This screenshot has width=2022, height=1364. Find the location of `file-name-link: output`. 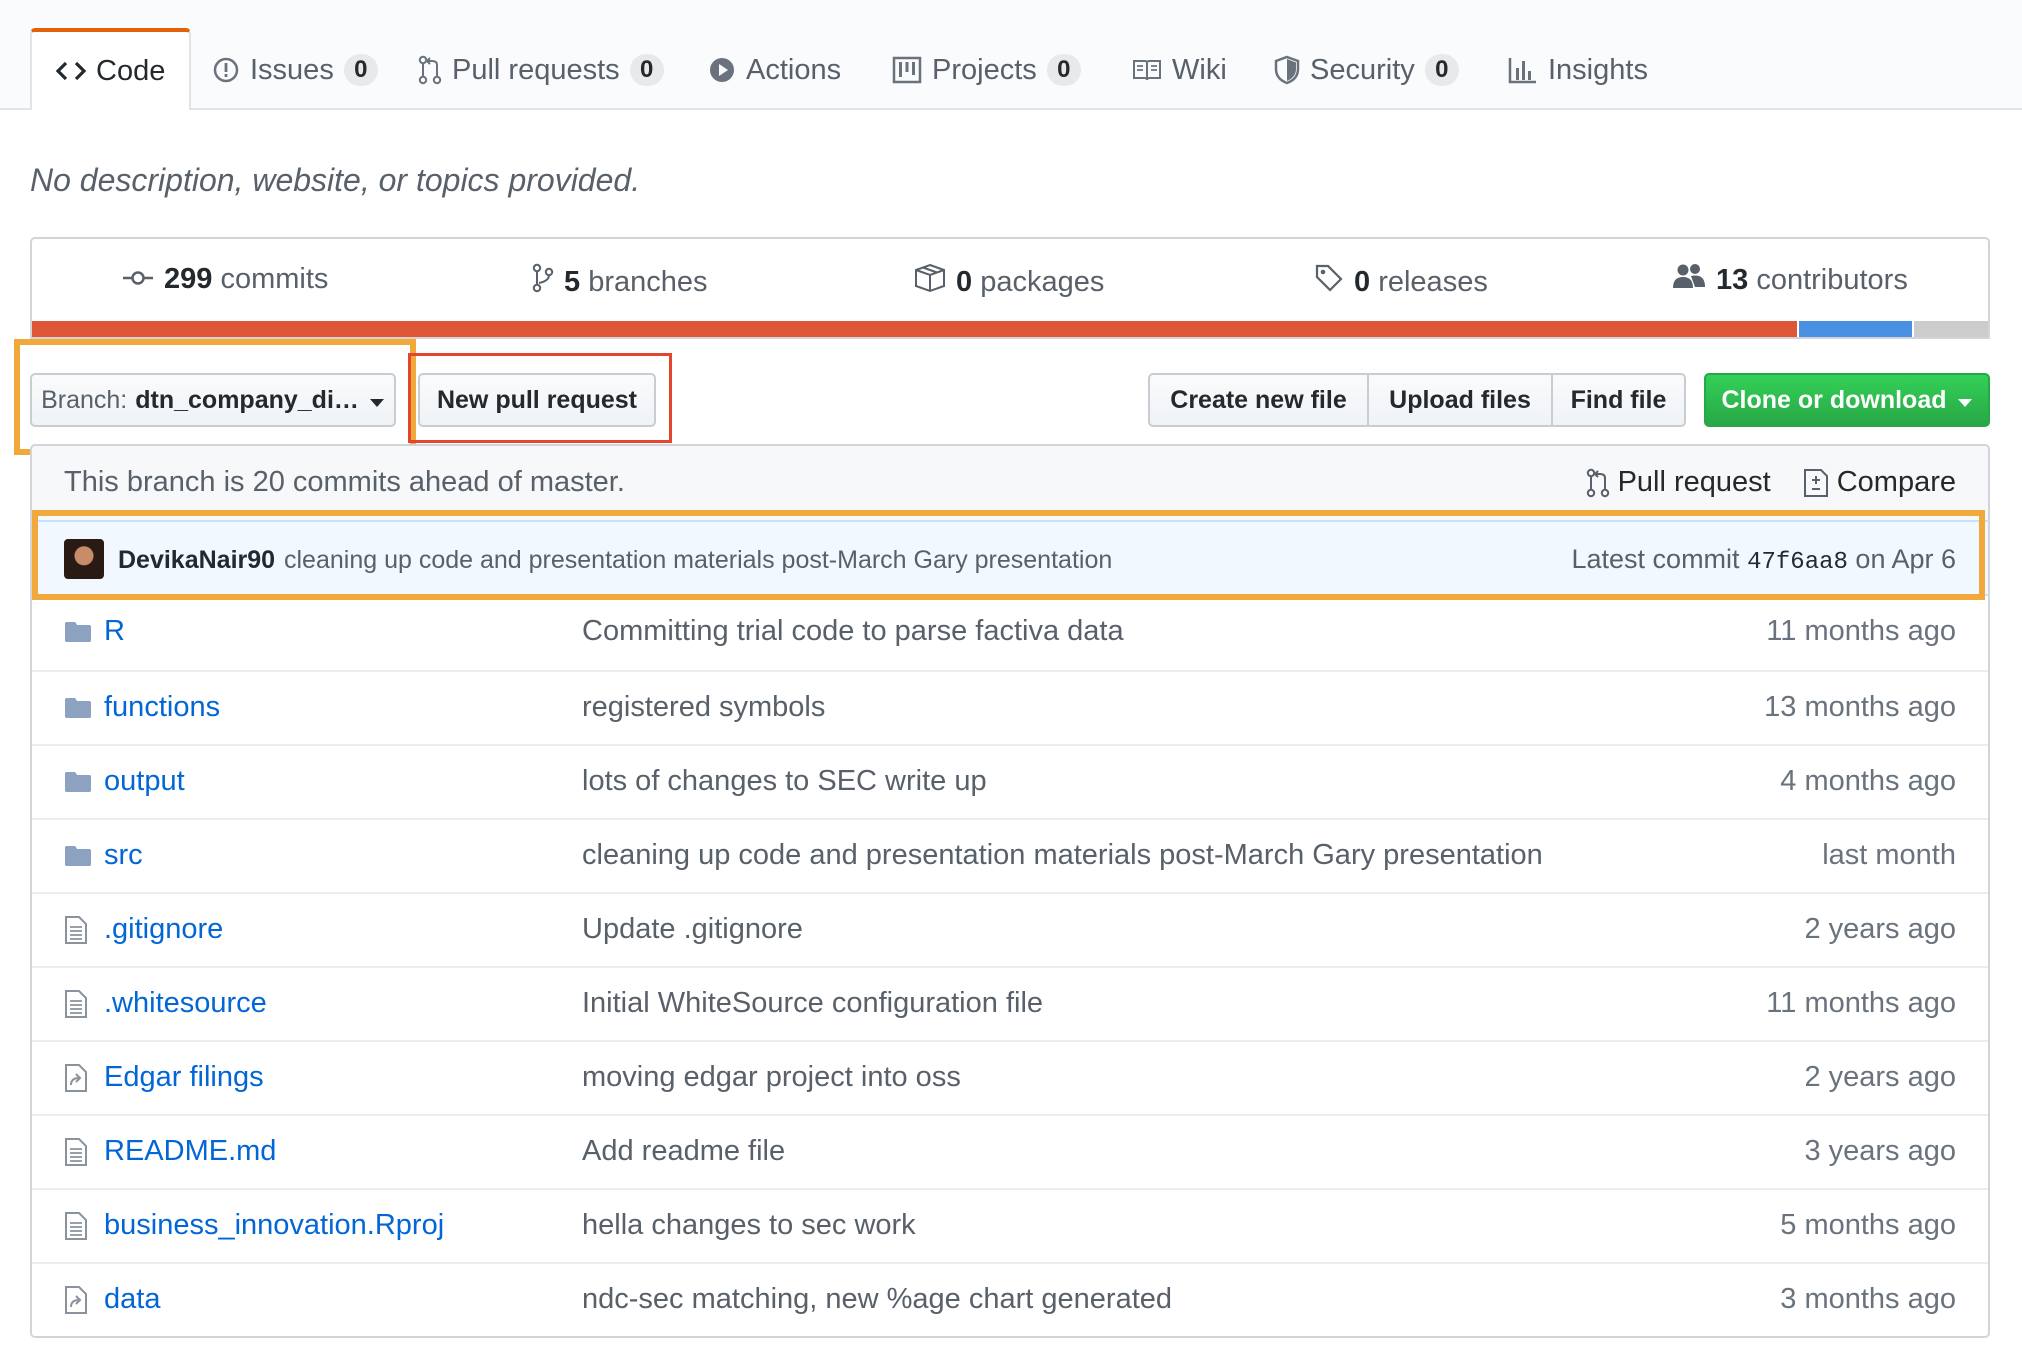

file-name-link: output is located at coordinates (144, 781).